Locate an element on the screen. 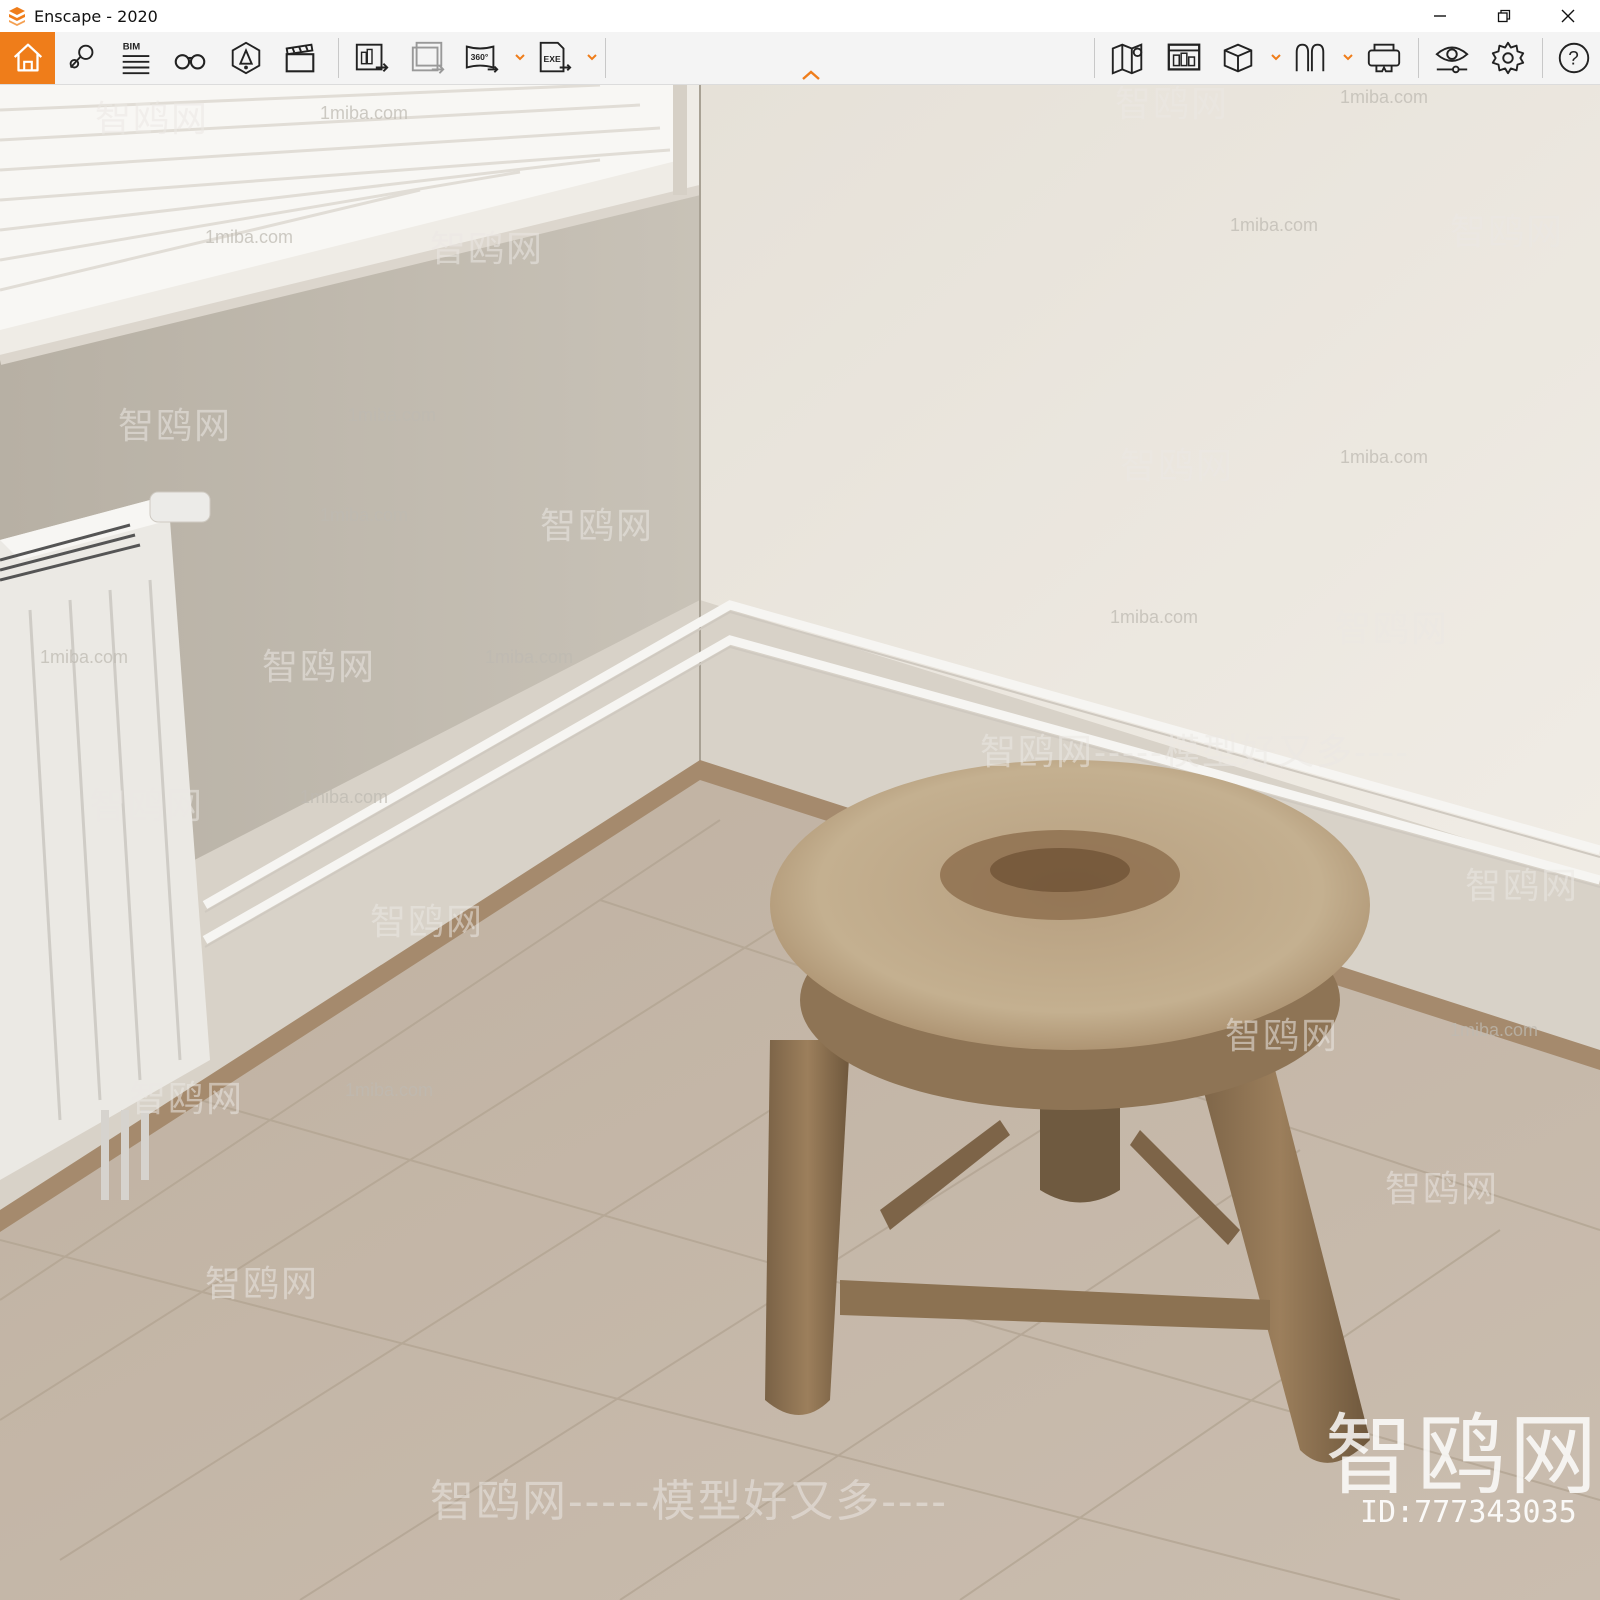  window-title: Enscape - 2020 is located at coordinates (96, 16).